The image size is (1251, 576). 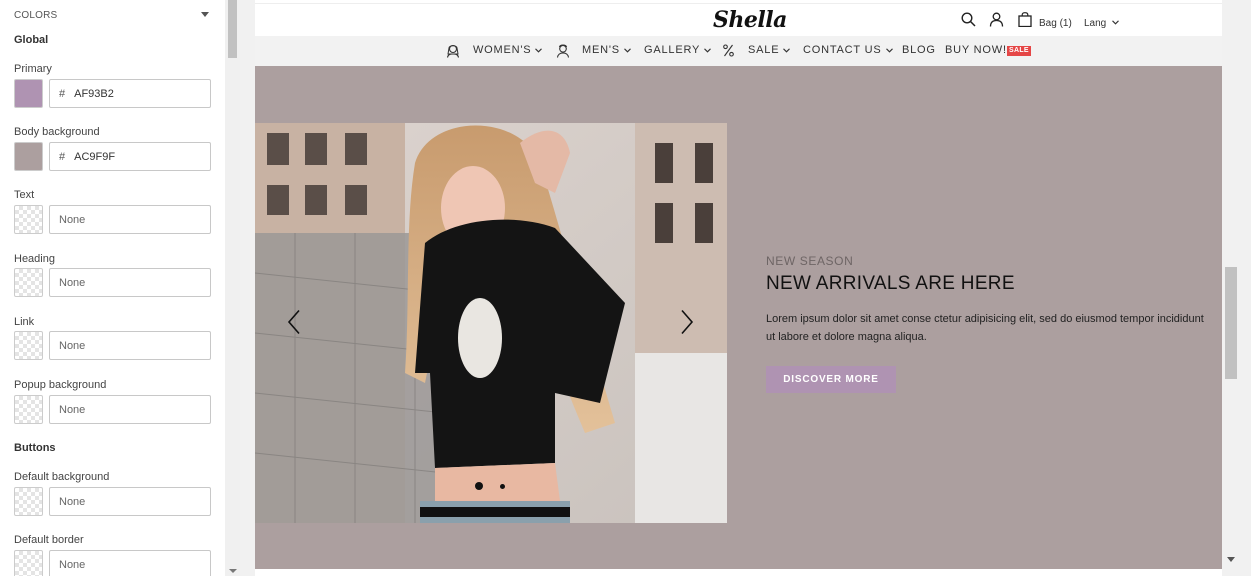 I want to click on heading-color-input: None, so click(x=130, y=282).